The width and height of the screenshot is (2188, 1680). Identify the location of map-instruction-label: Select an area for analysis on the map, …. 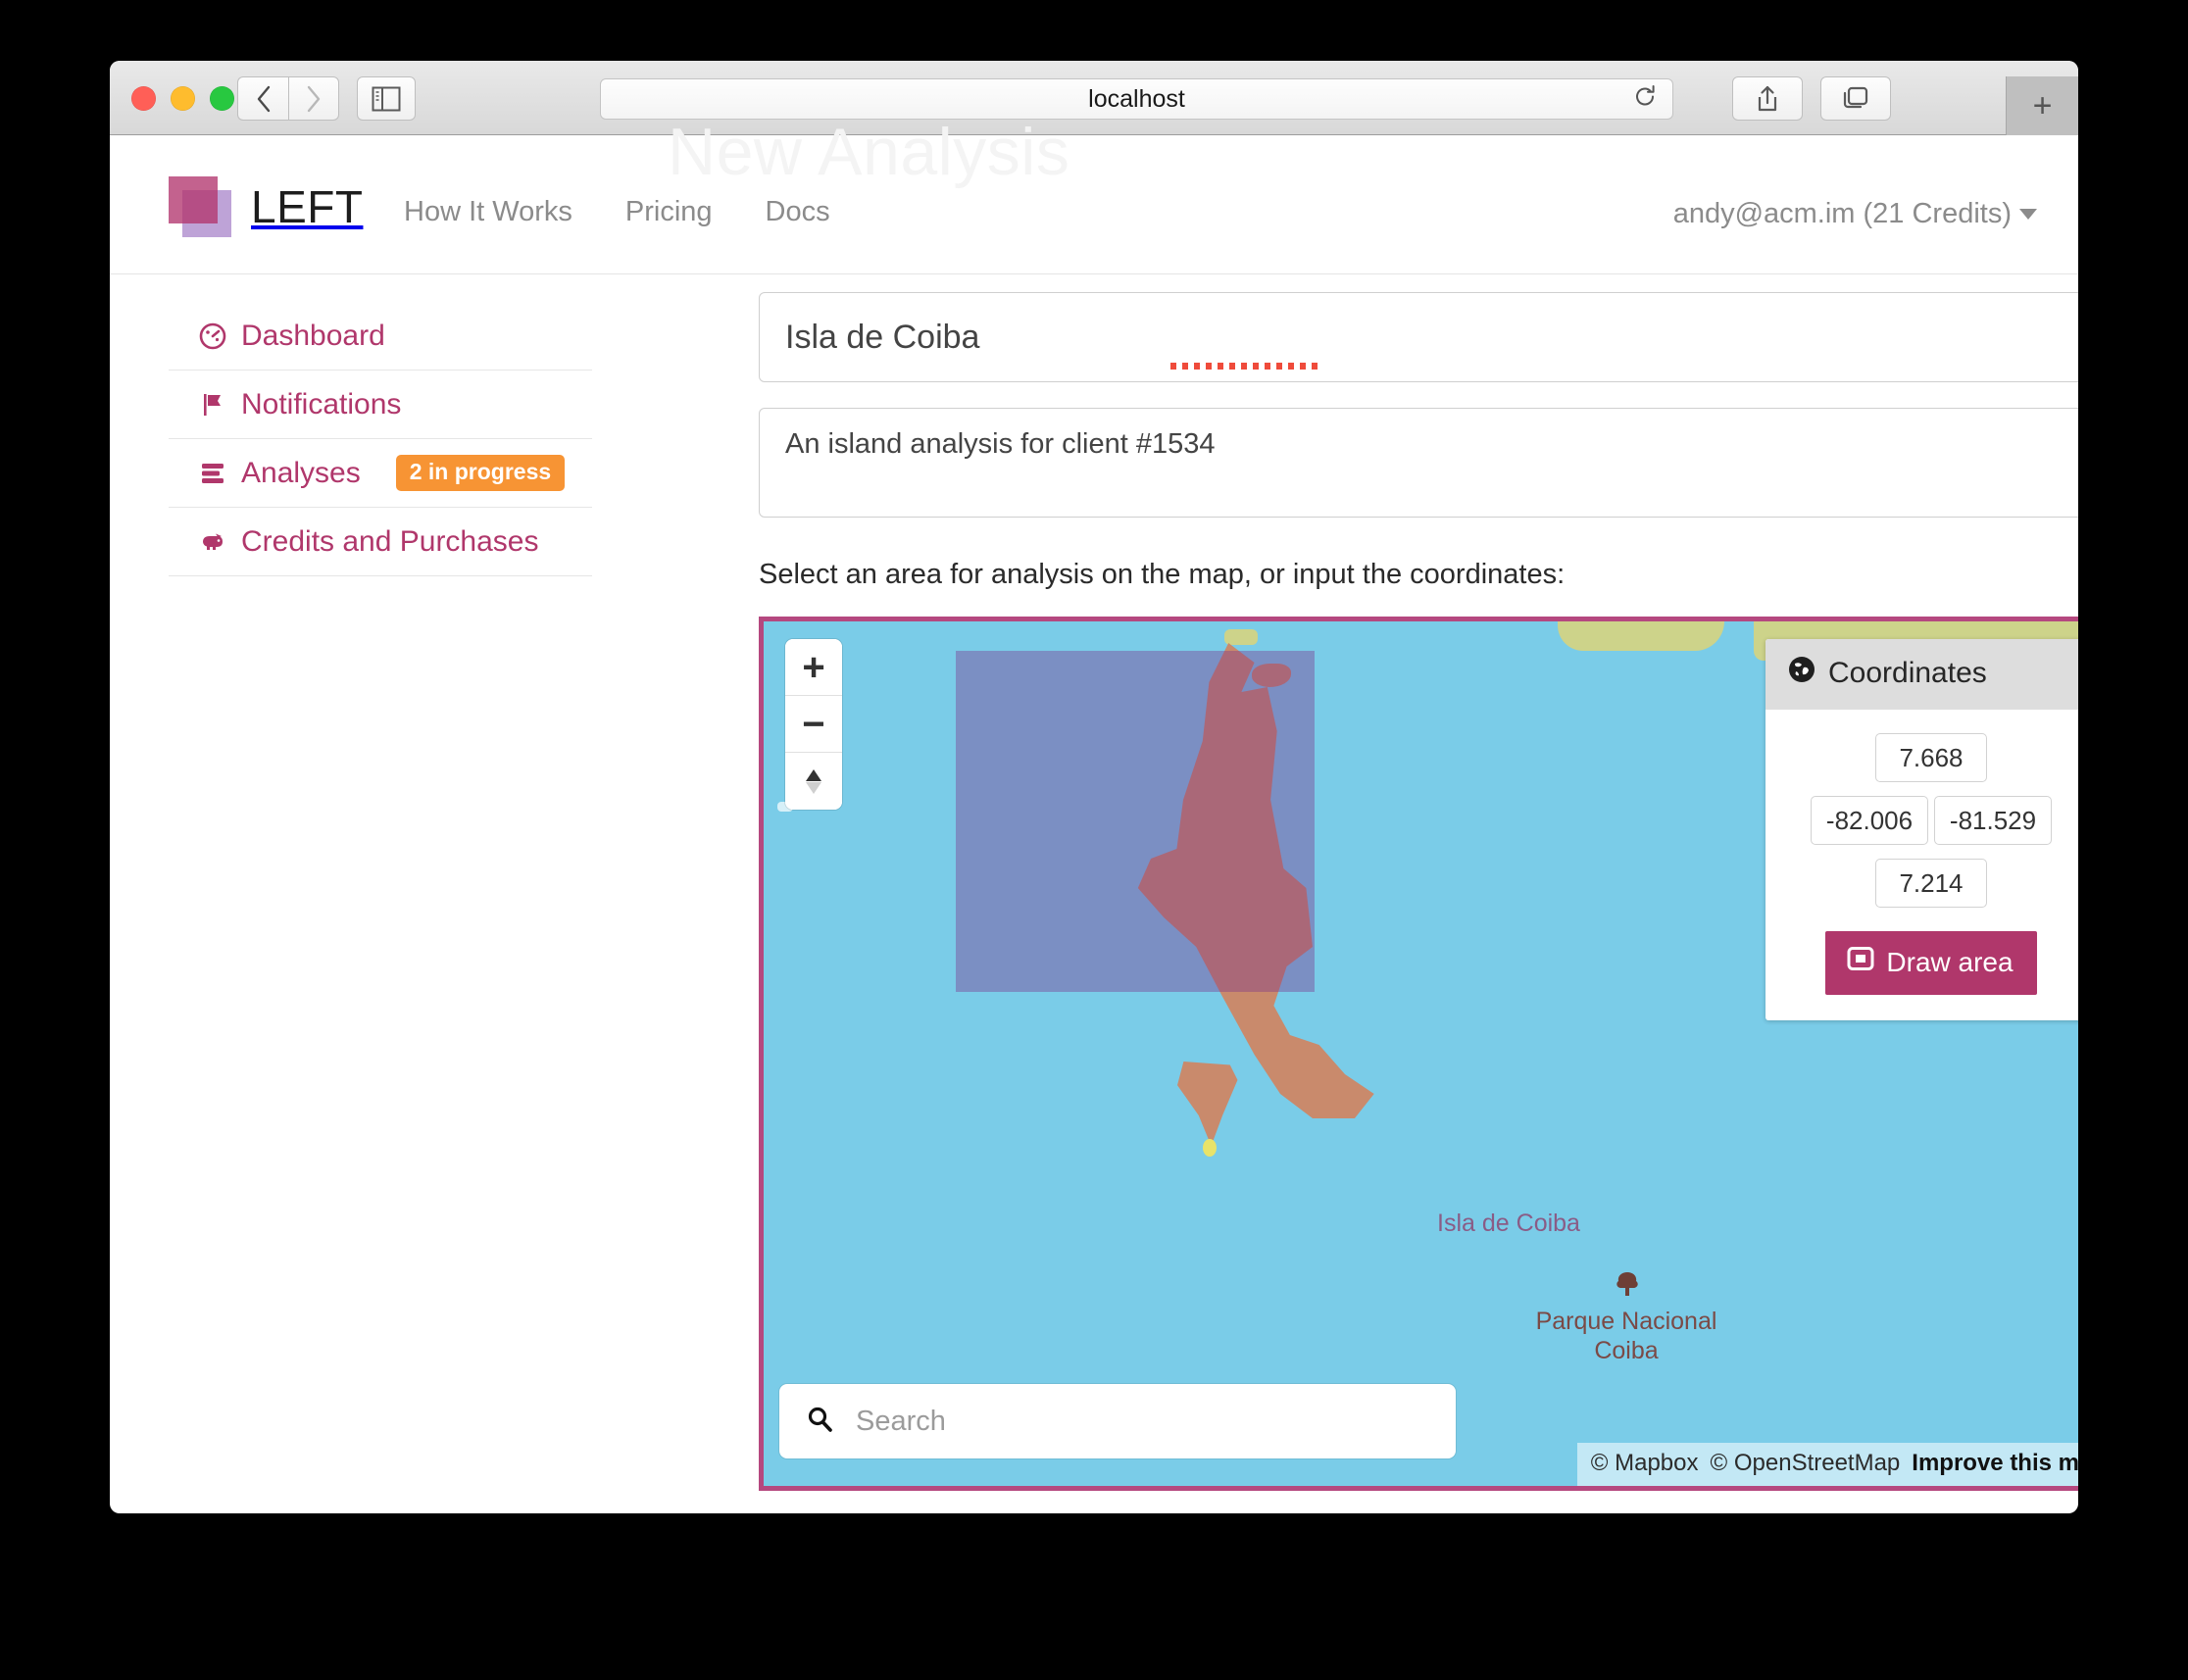
(1162, 574).